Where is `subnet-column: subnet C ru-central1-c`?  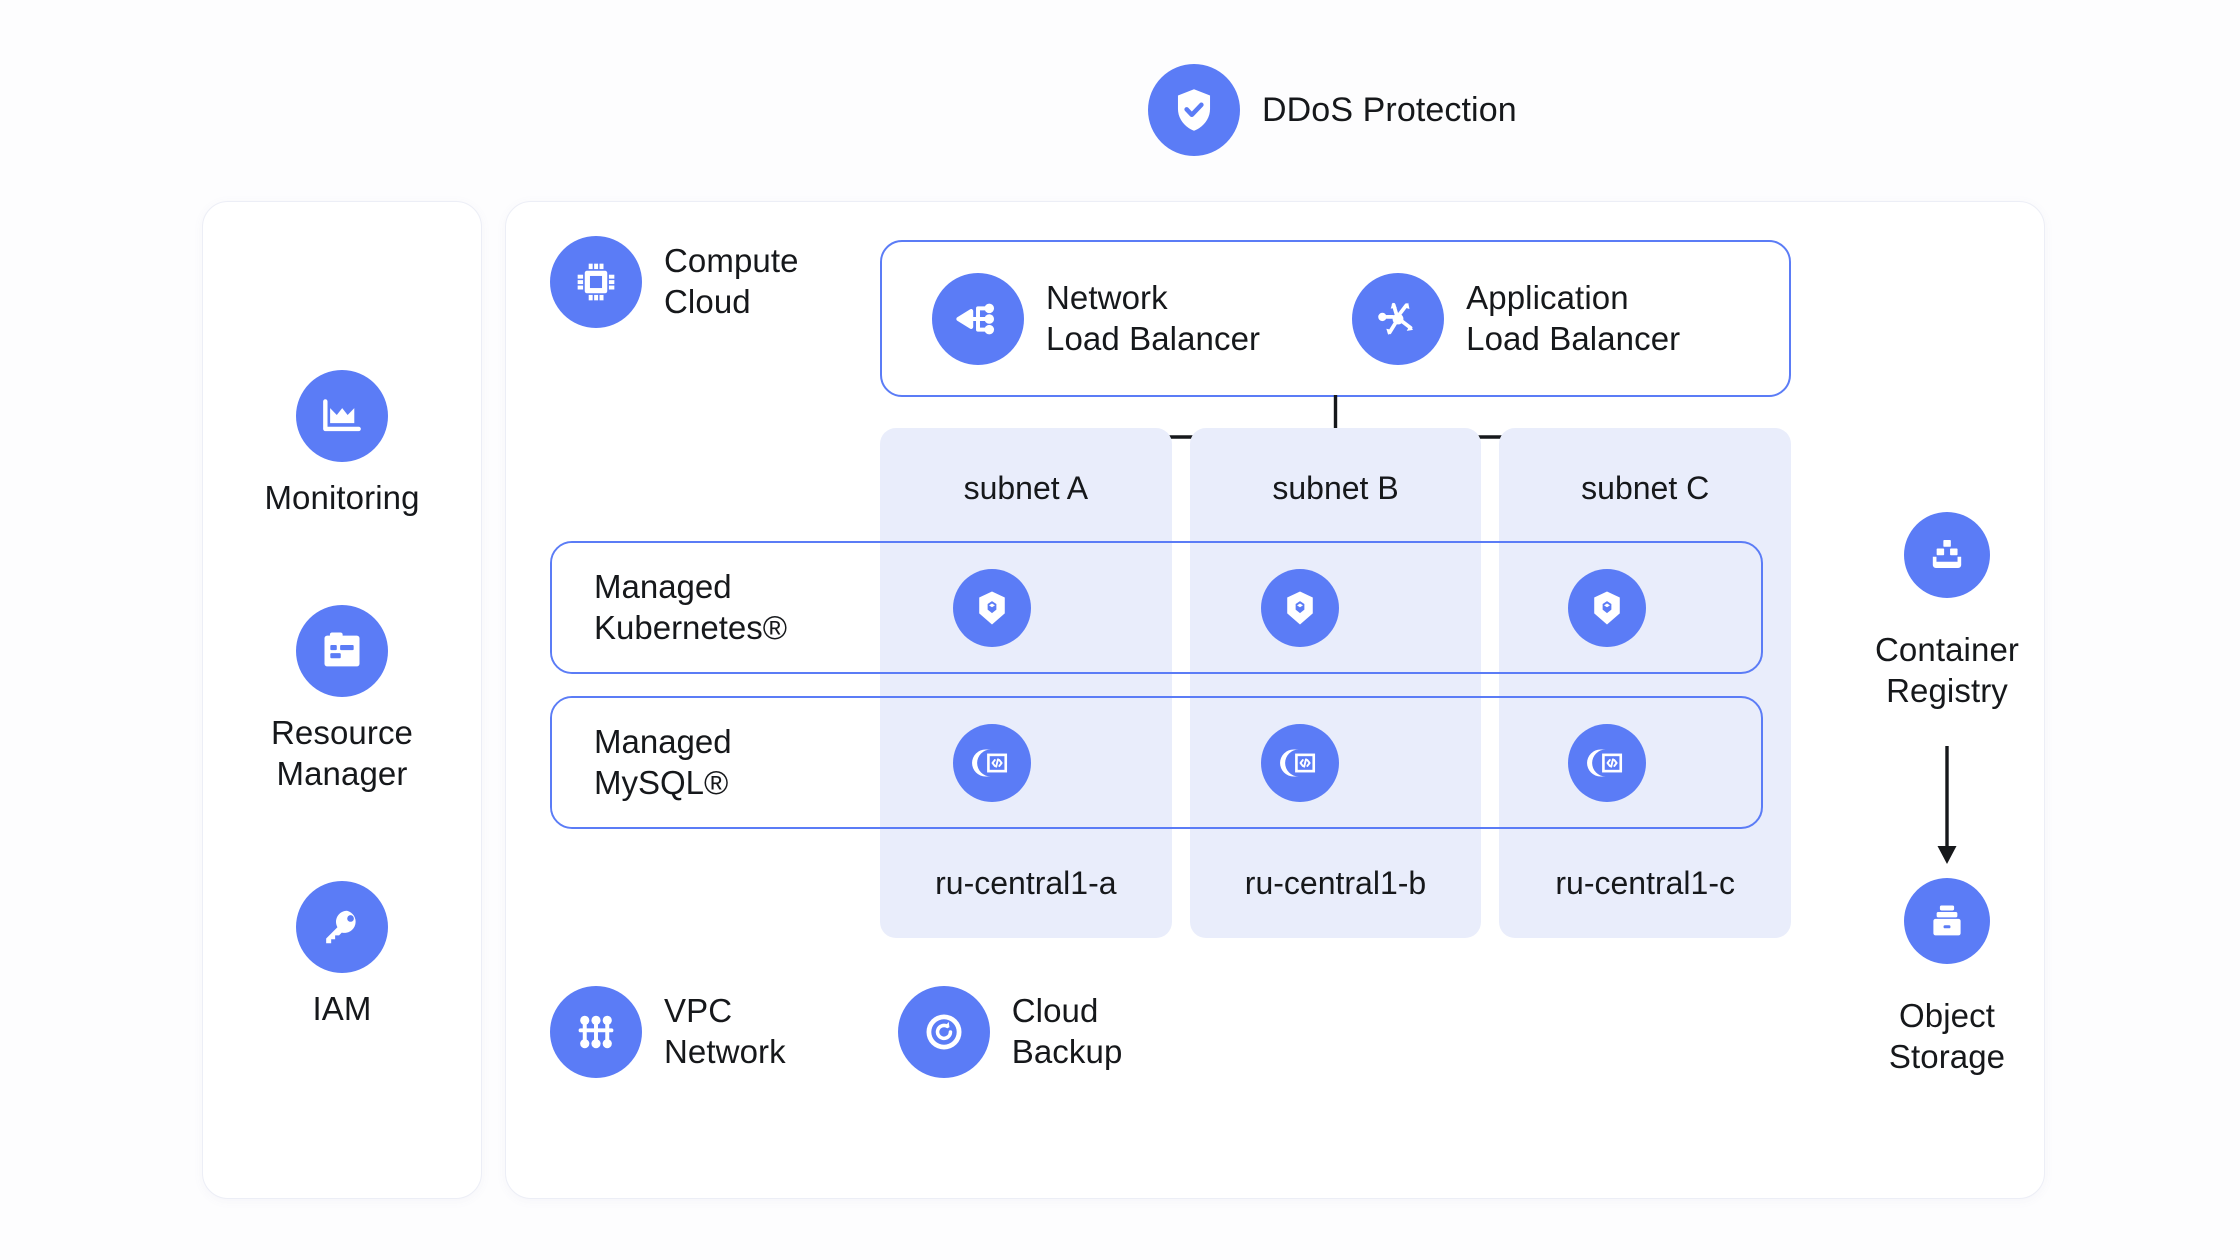 subnet-column: subnet C ru-central1-c is located at coordinates (1645, 683).